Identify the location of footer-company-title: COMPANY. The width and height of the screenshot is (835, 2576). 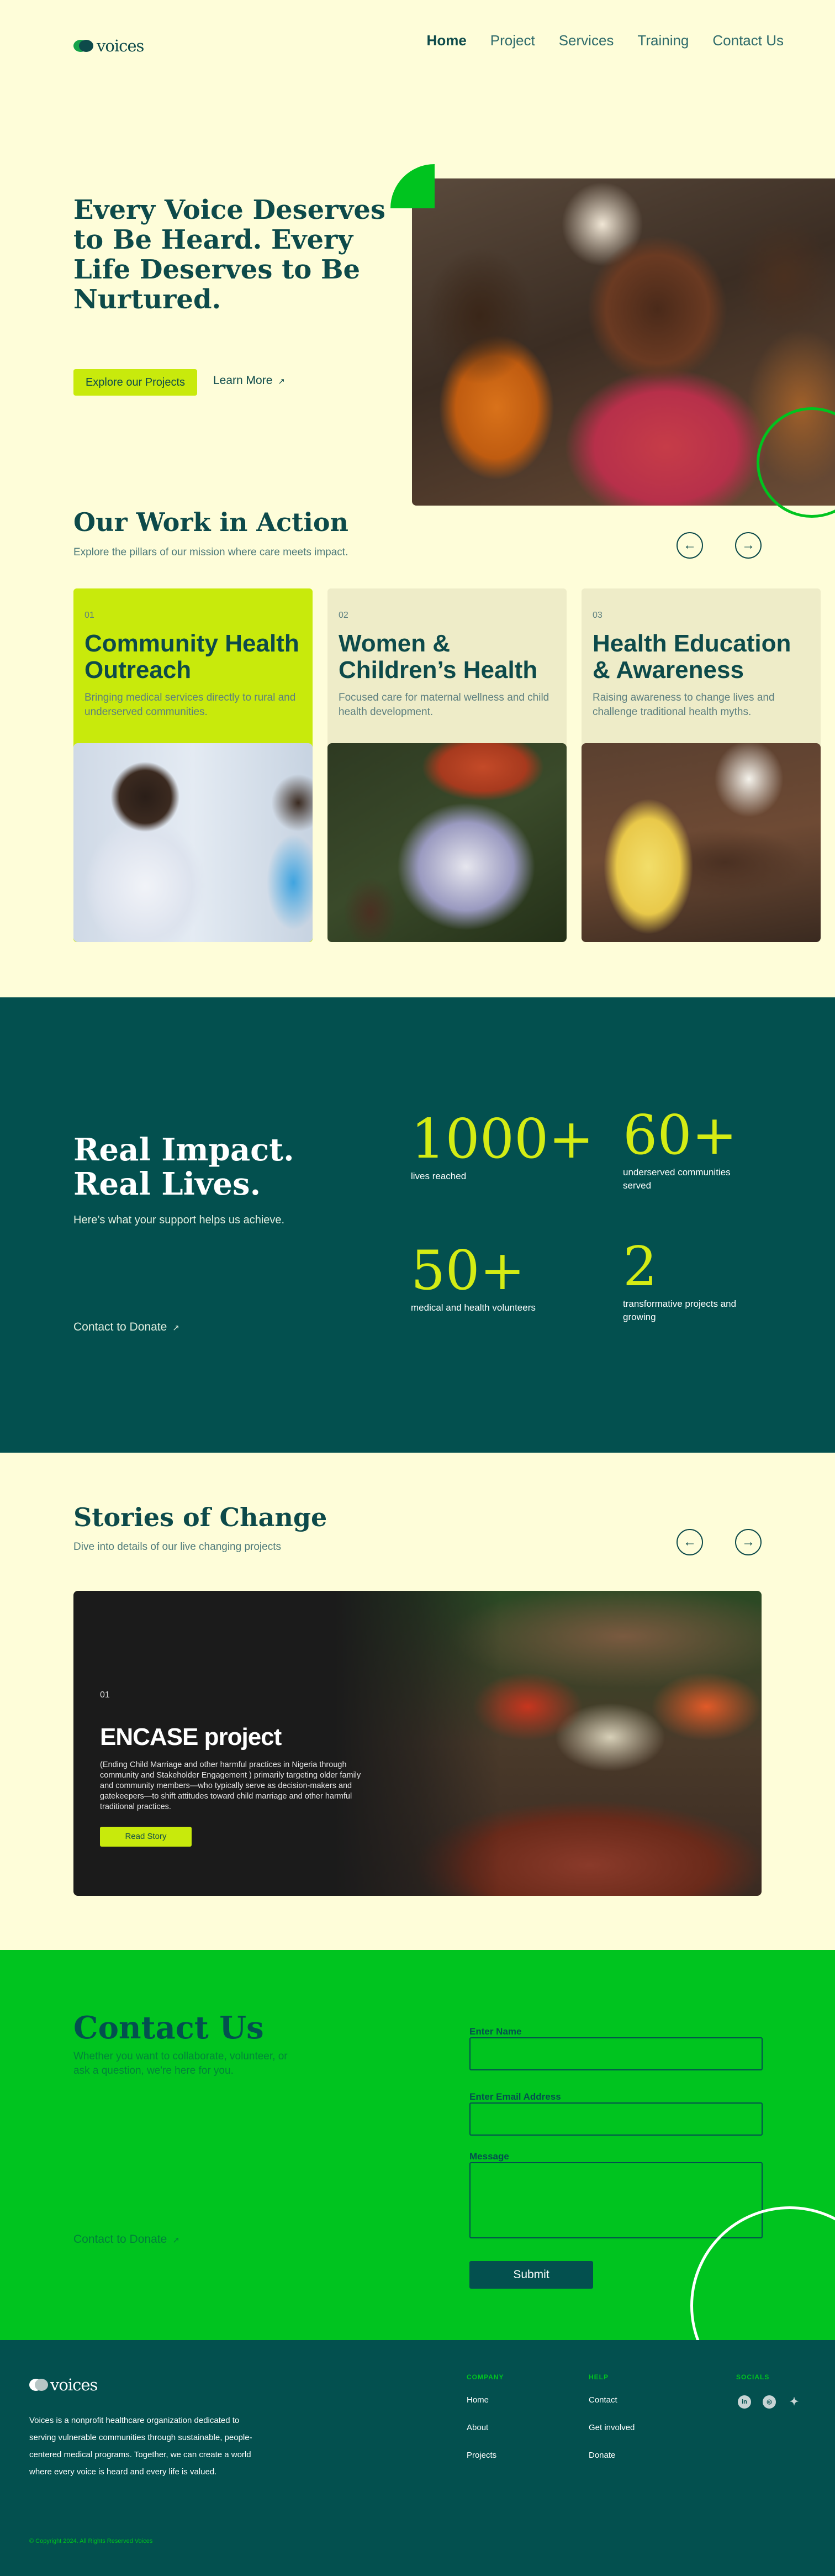
(485, 2377).